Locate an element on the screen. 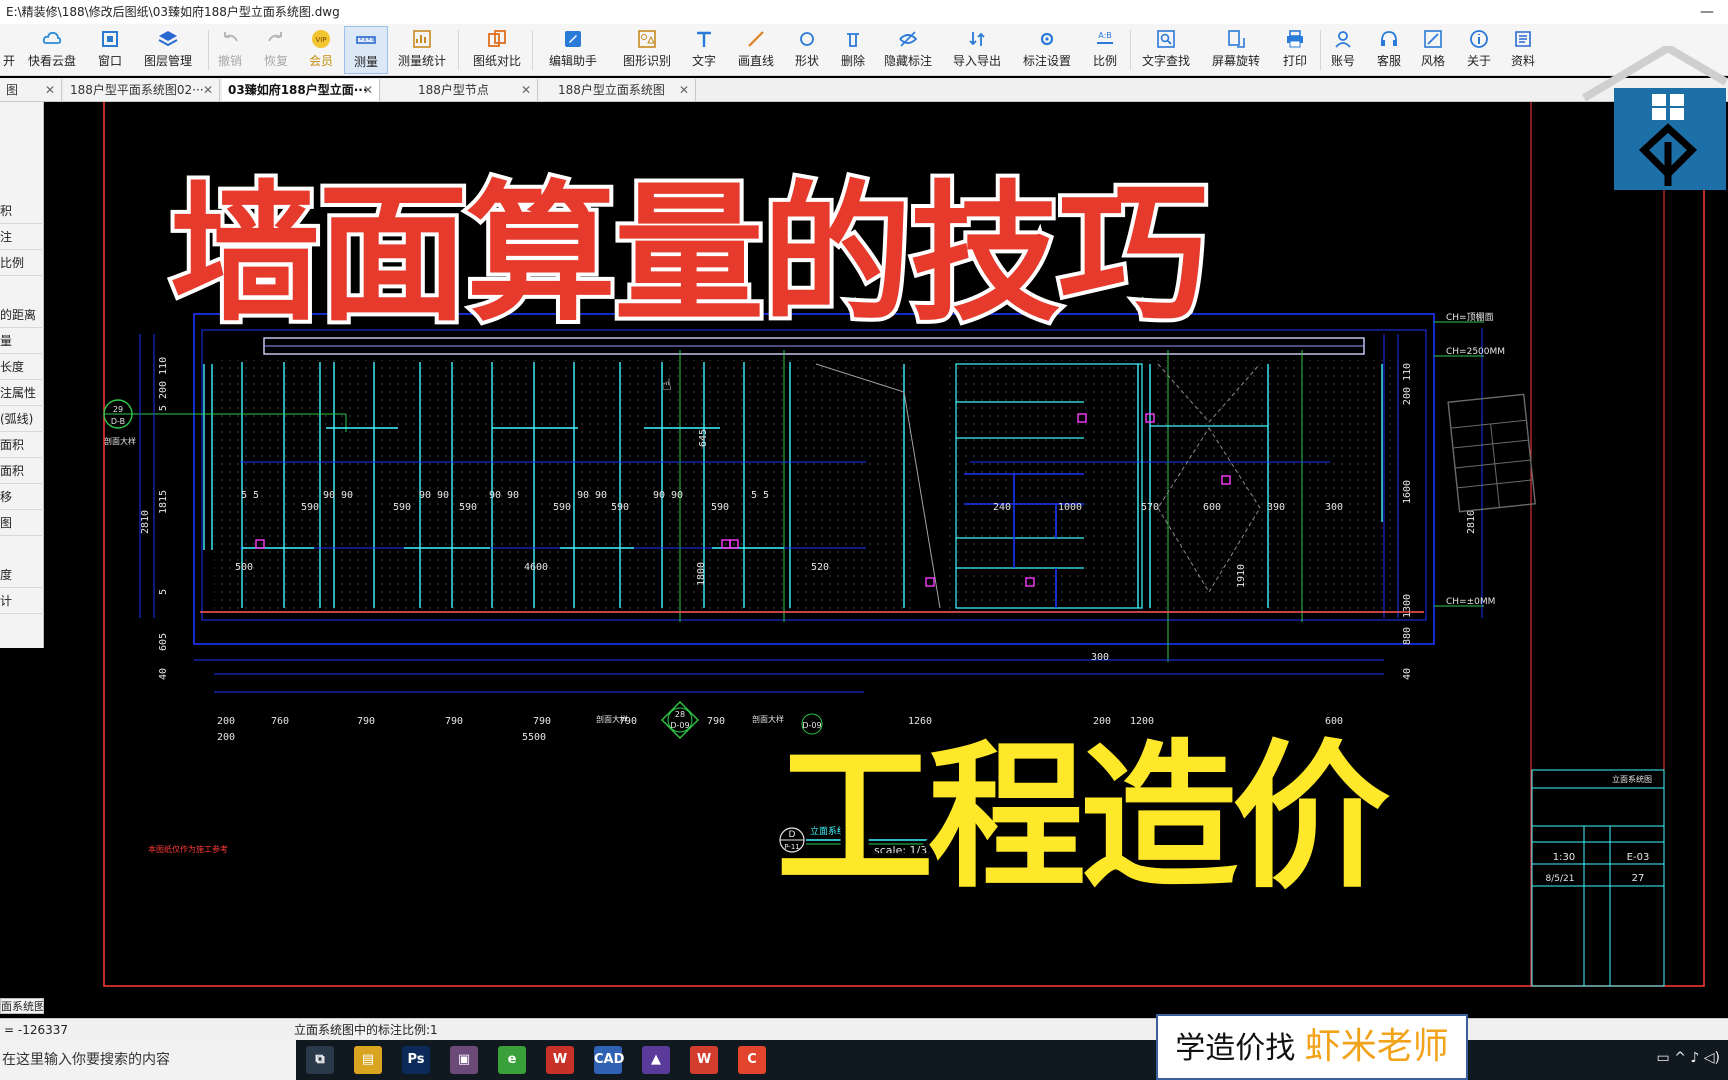 Image resolution: width=1728 pixels, height=1080 pixels. toolbar-scale: A:B 比例 is located at coordinates (1105, 50).